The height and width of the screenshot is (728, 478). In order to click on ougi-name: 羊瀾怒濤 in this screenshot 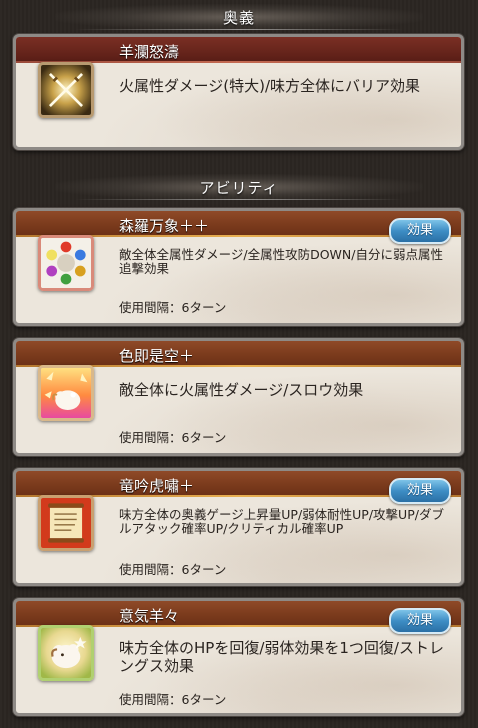, I will do `click(149, 52)`.